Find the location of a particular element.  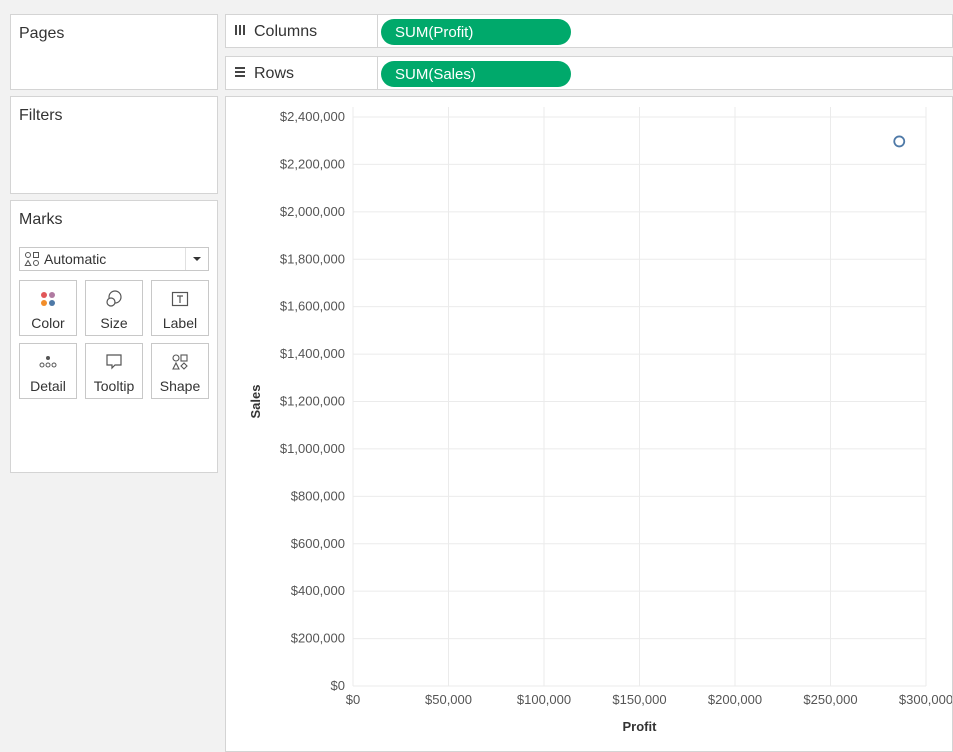

x-tick-label: $100,000 is located at coordinates (544, 699).